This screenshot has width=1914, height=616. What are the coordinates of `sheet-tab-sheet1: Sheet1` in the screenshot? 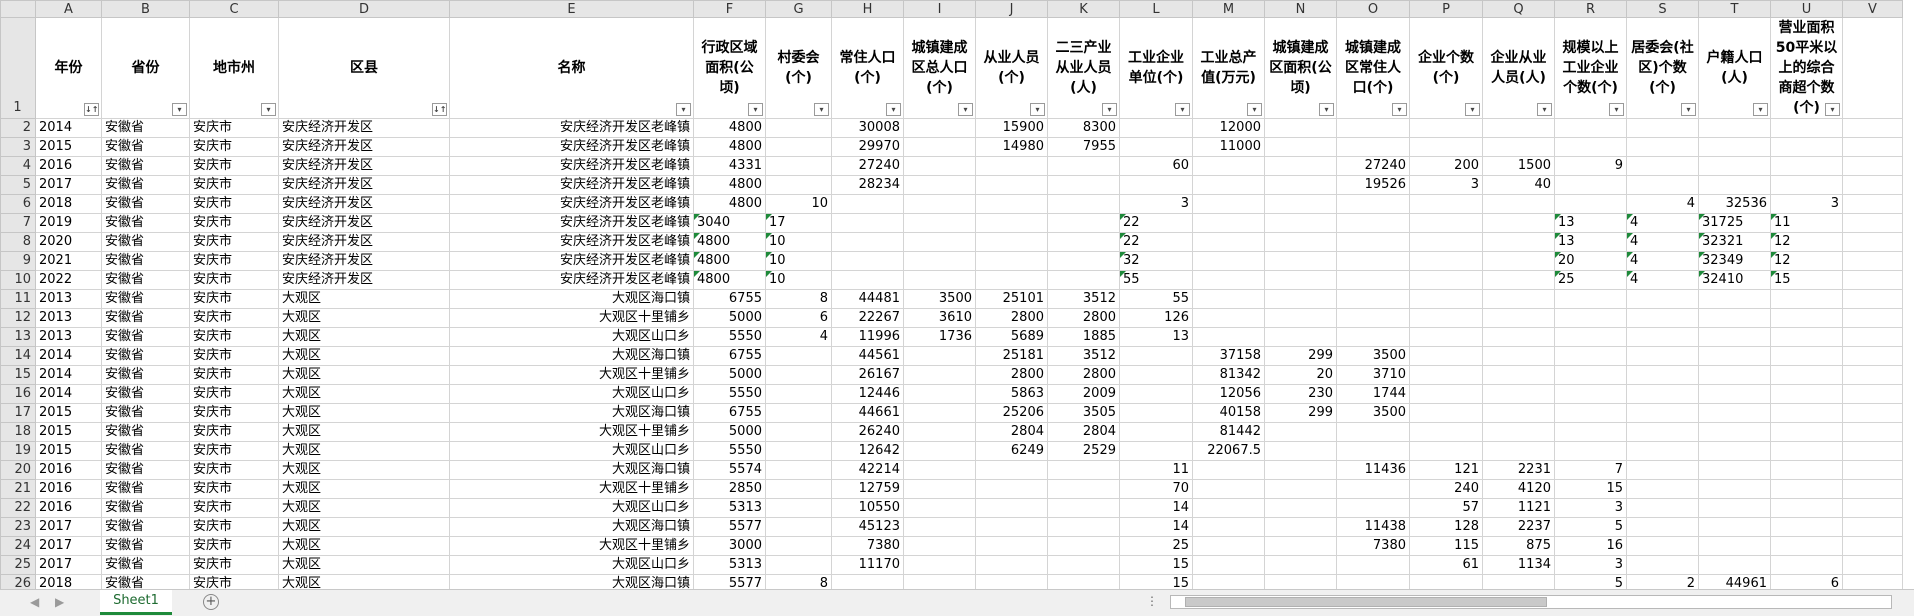 It's located at (136, 602).